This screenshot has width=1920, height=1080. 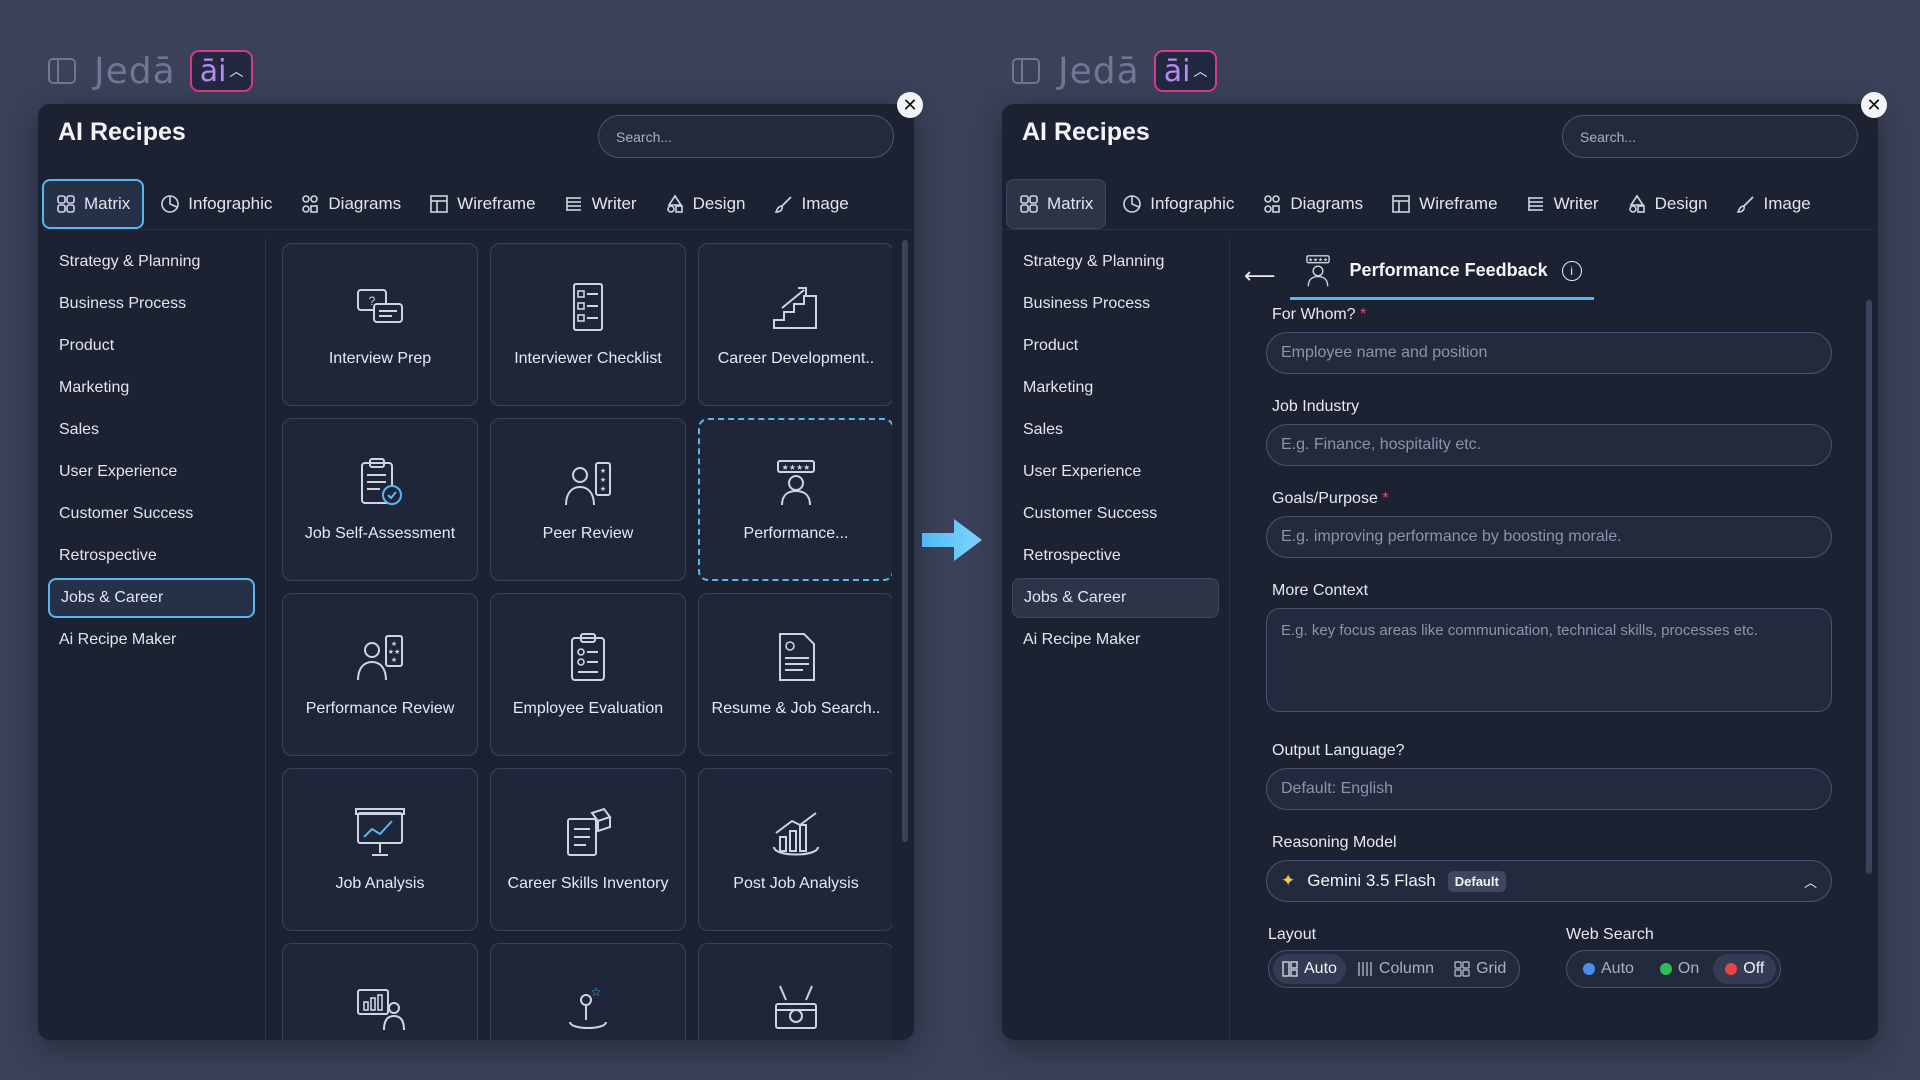 I want to click on recipe-card: Job Analysis, so click(x=380, y=849).